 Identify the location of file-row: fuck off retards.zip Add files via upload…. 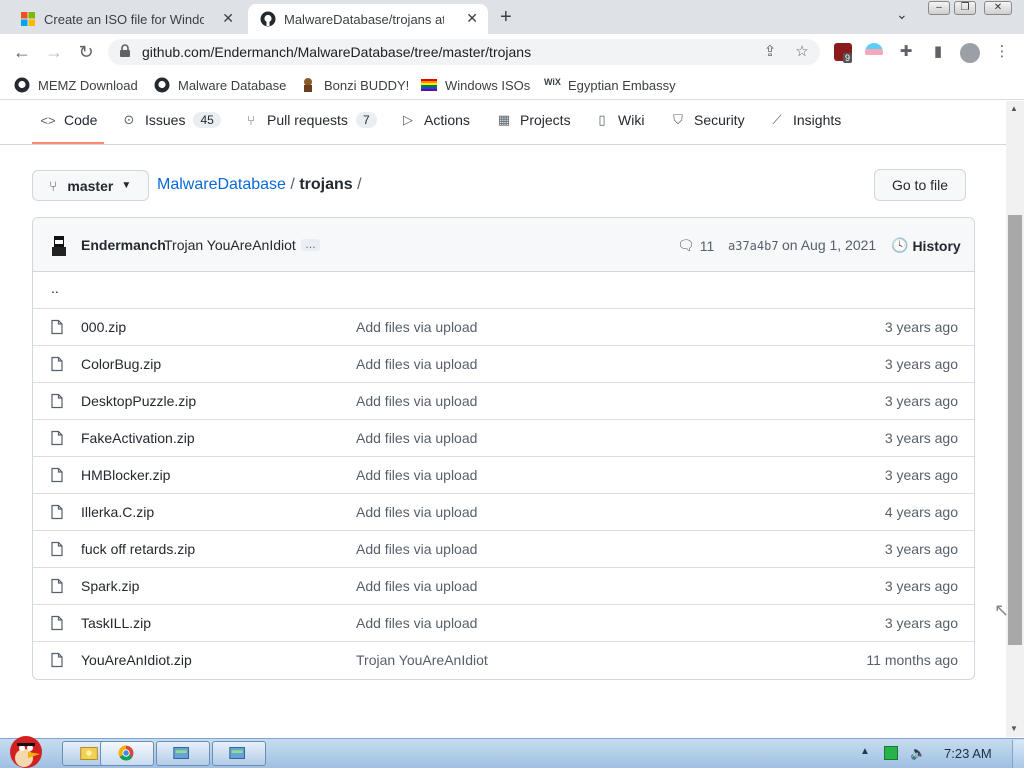
(503, 549).